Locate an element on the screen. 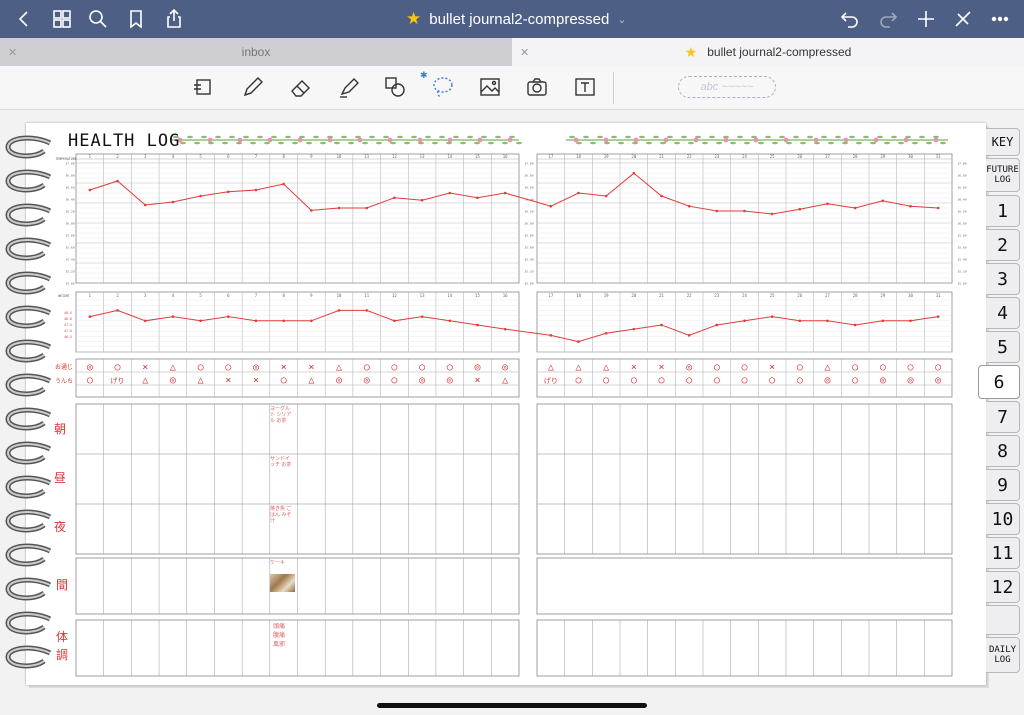 This screenshot has height=715, width=1024. day-label: 27 is located at coordinates (827, 156).